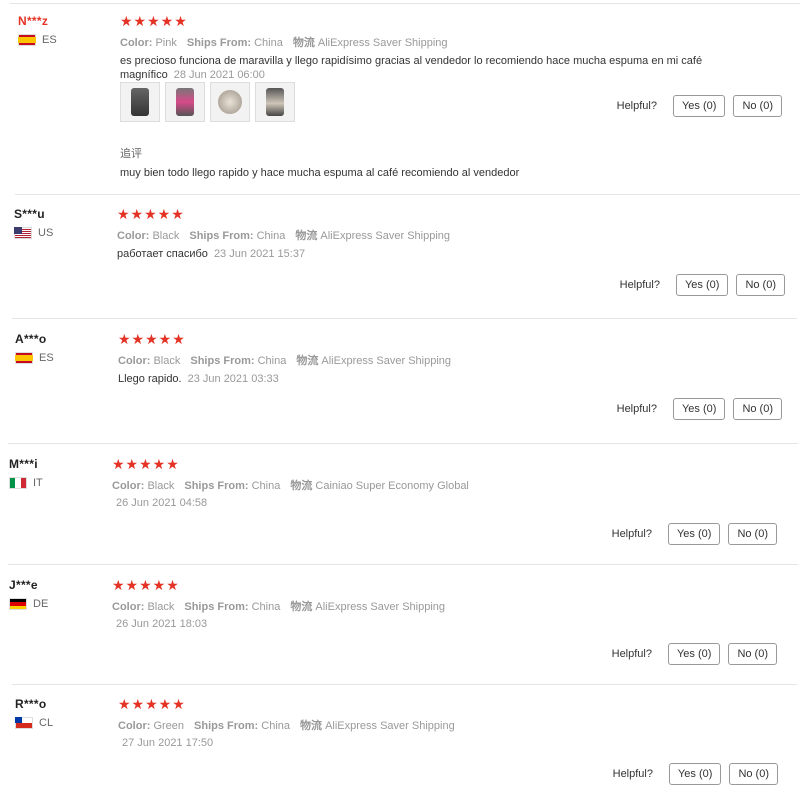 The height and width of the screenshot is (800, 800). I want to click on reviewer-info: N***z ES, so click(37, 30).